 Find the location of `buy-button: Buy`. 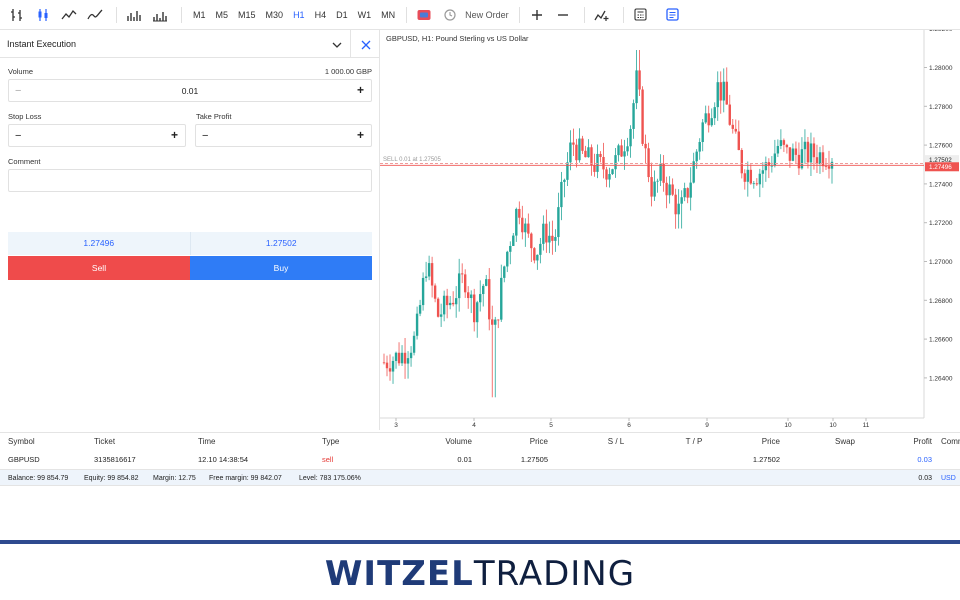

buy-button: Buy is located at coordinates (281, 268).